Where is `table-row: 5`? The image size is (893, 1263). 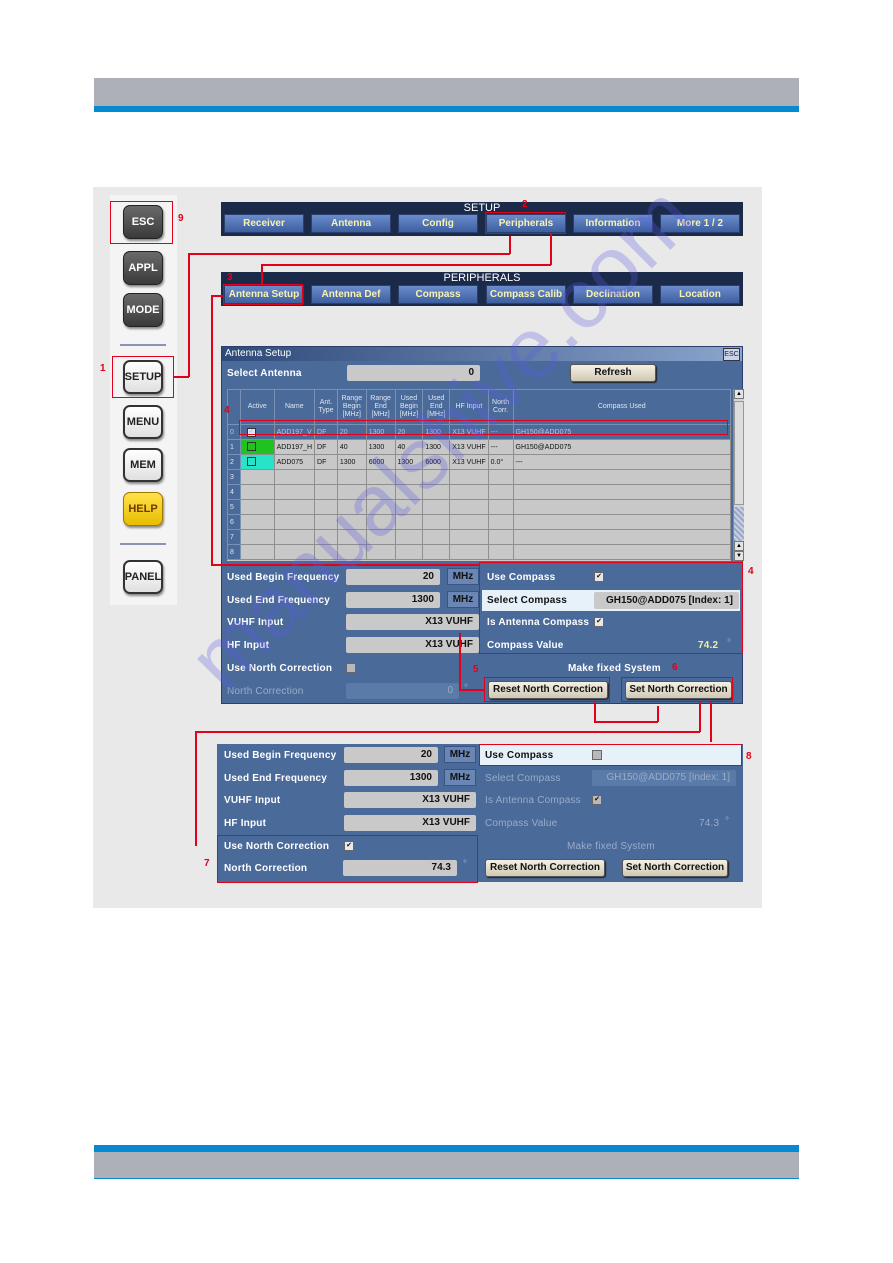
table-row: 5 is located at coordinates (479, 507).